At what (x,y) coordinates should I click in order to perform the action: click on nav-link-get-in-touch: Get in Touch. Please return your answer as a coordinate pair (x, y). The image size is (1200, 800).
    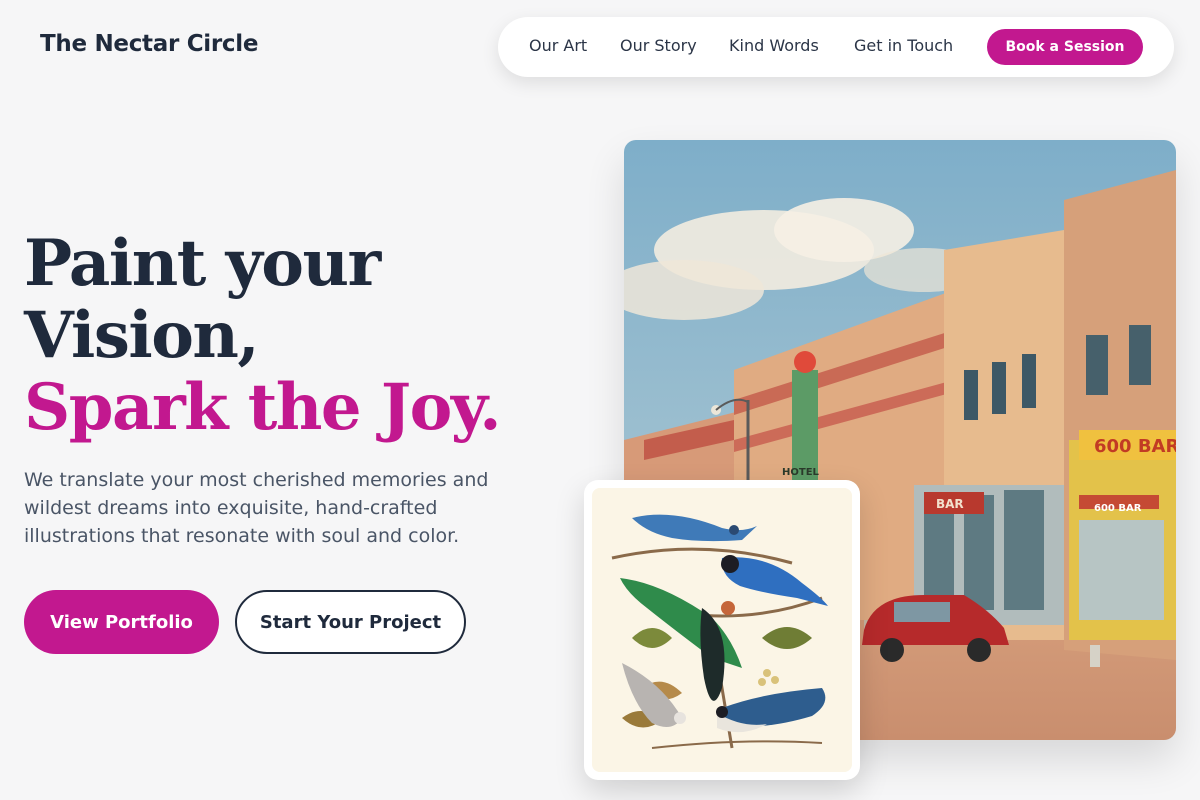
    Looking at the image, I should click on (903, 45).